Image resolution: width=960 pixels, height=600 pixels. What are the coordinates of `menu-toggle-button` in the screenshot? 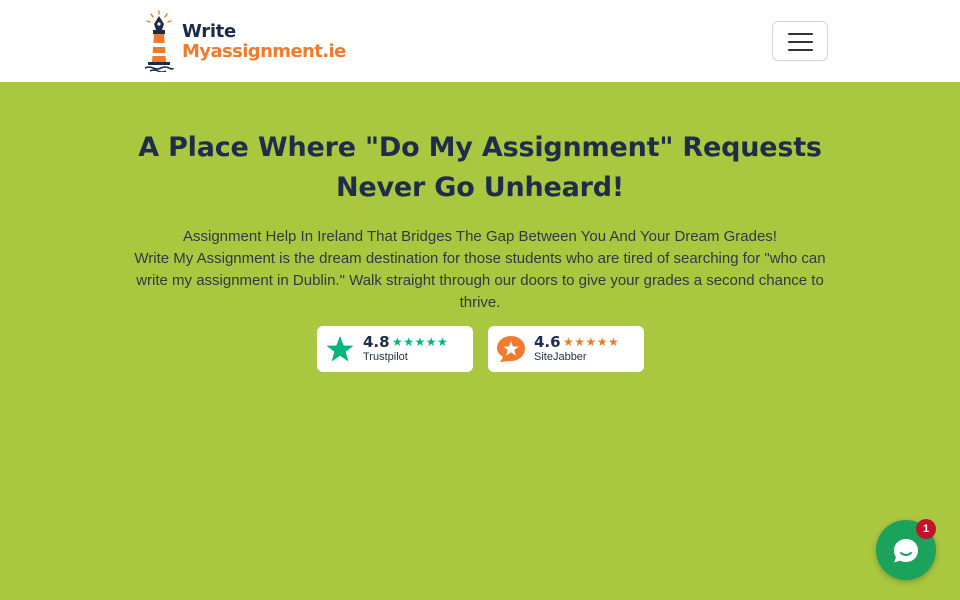 It's located at (800, 41).